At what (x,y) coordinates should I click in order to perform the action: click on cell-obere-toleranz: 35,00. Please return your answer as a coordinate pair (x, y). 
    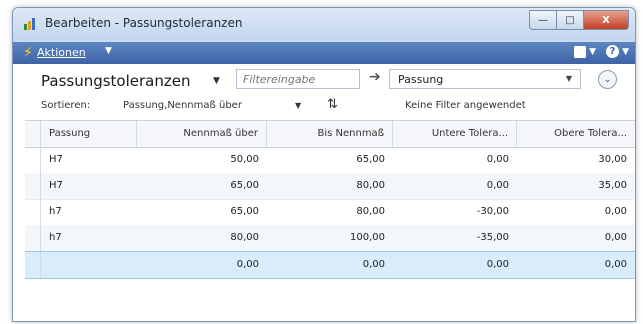
    Looking at the image, I should click on (576, 186).